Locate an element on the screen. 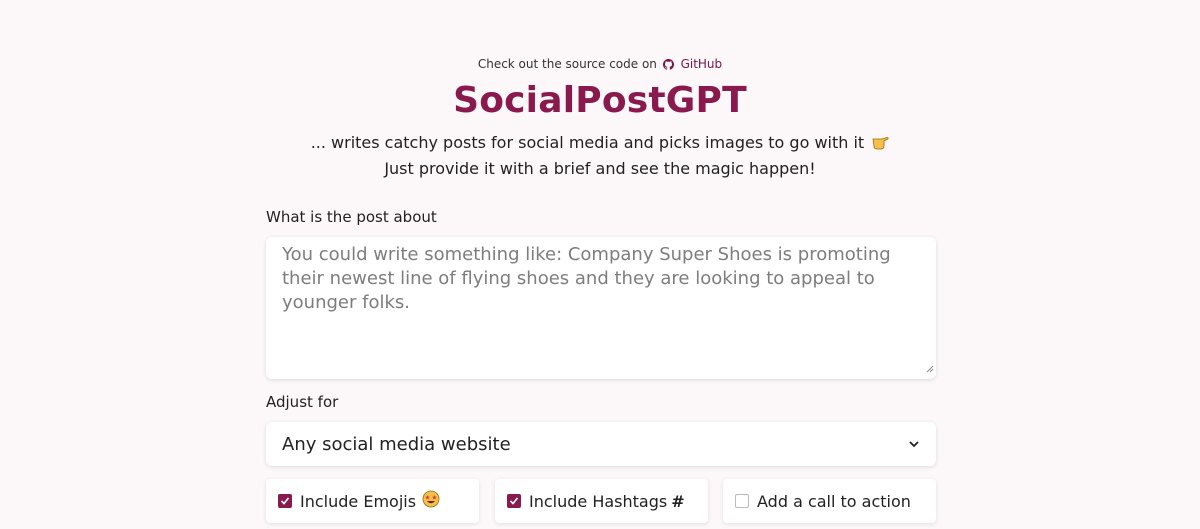 Image resolution: width=1200 pixels, height=529 pixels. source-code-note: Check out the source code on GitHub is located at coordinates (600, 65).